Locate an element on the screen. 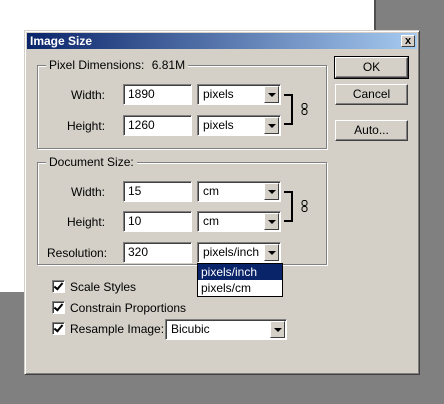 The width and height of the screenshot is (444, 404). document-size-label: Document Size: is located at coordinates (91, 162).